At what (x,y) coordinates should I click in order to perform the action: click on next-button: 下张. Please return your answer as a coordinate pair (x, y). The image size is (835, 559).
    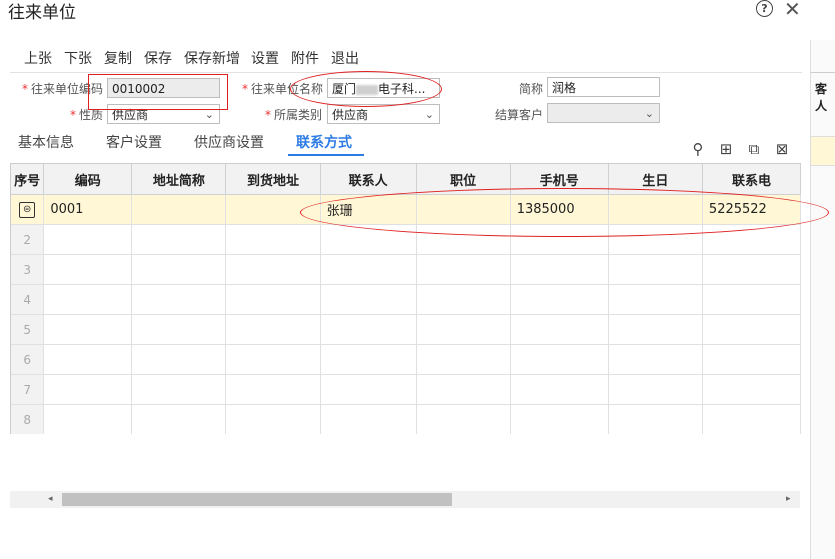
    Looking at the image, I should click on (78, 58).